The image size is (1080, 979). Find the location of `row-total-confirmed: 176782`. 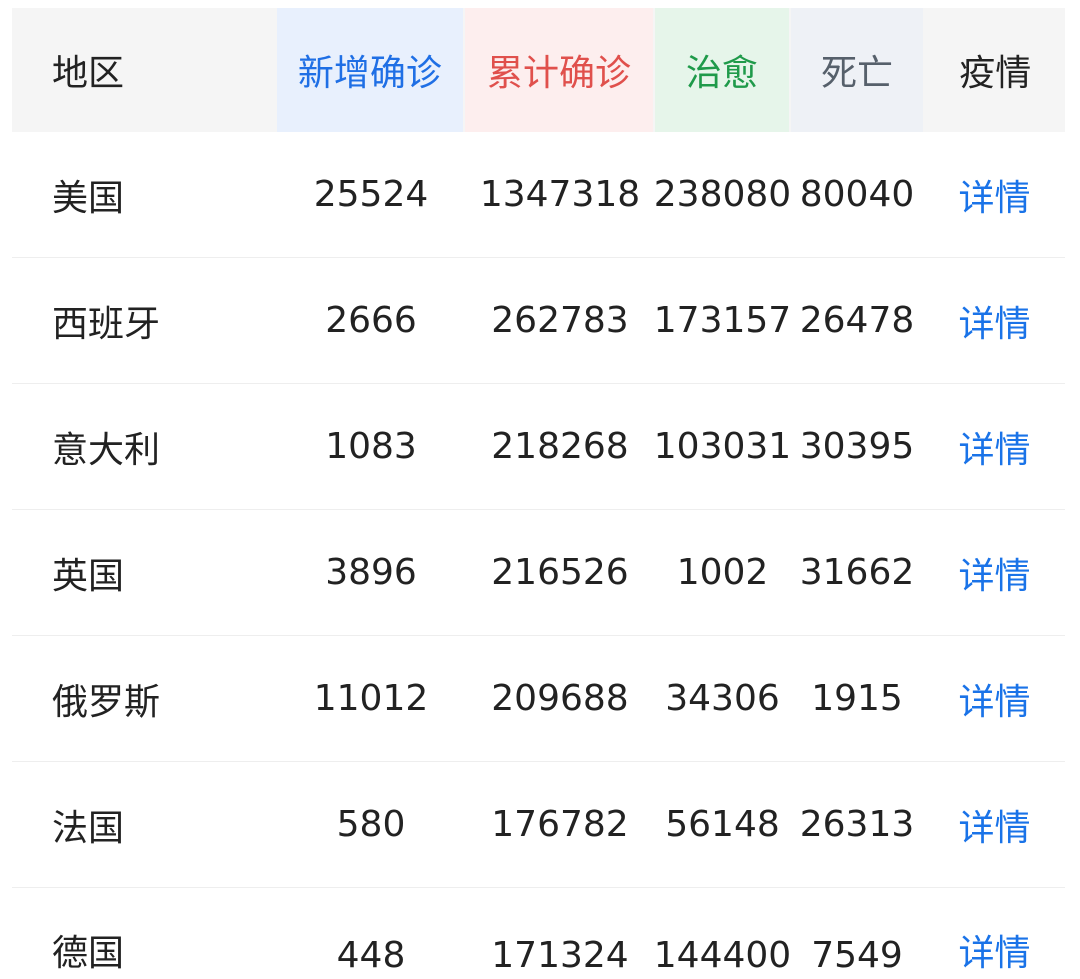

row-total-confirmed: 176782 is located at coordinates (560, 824).